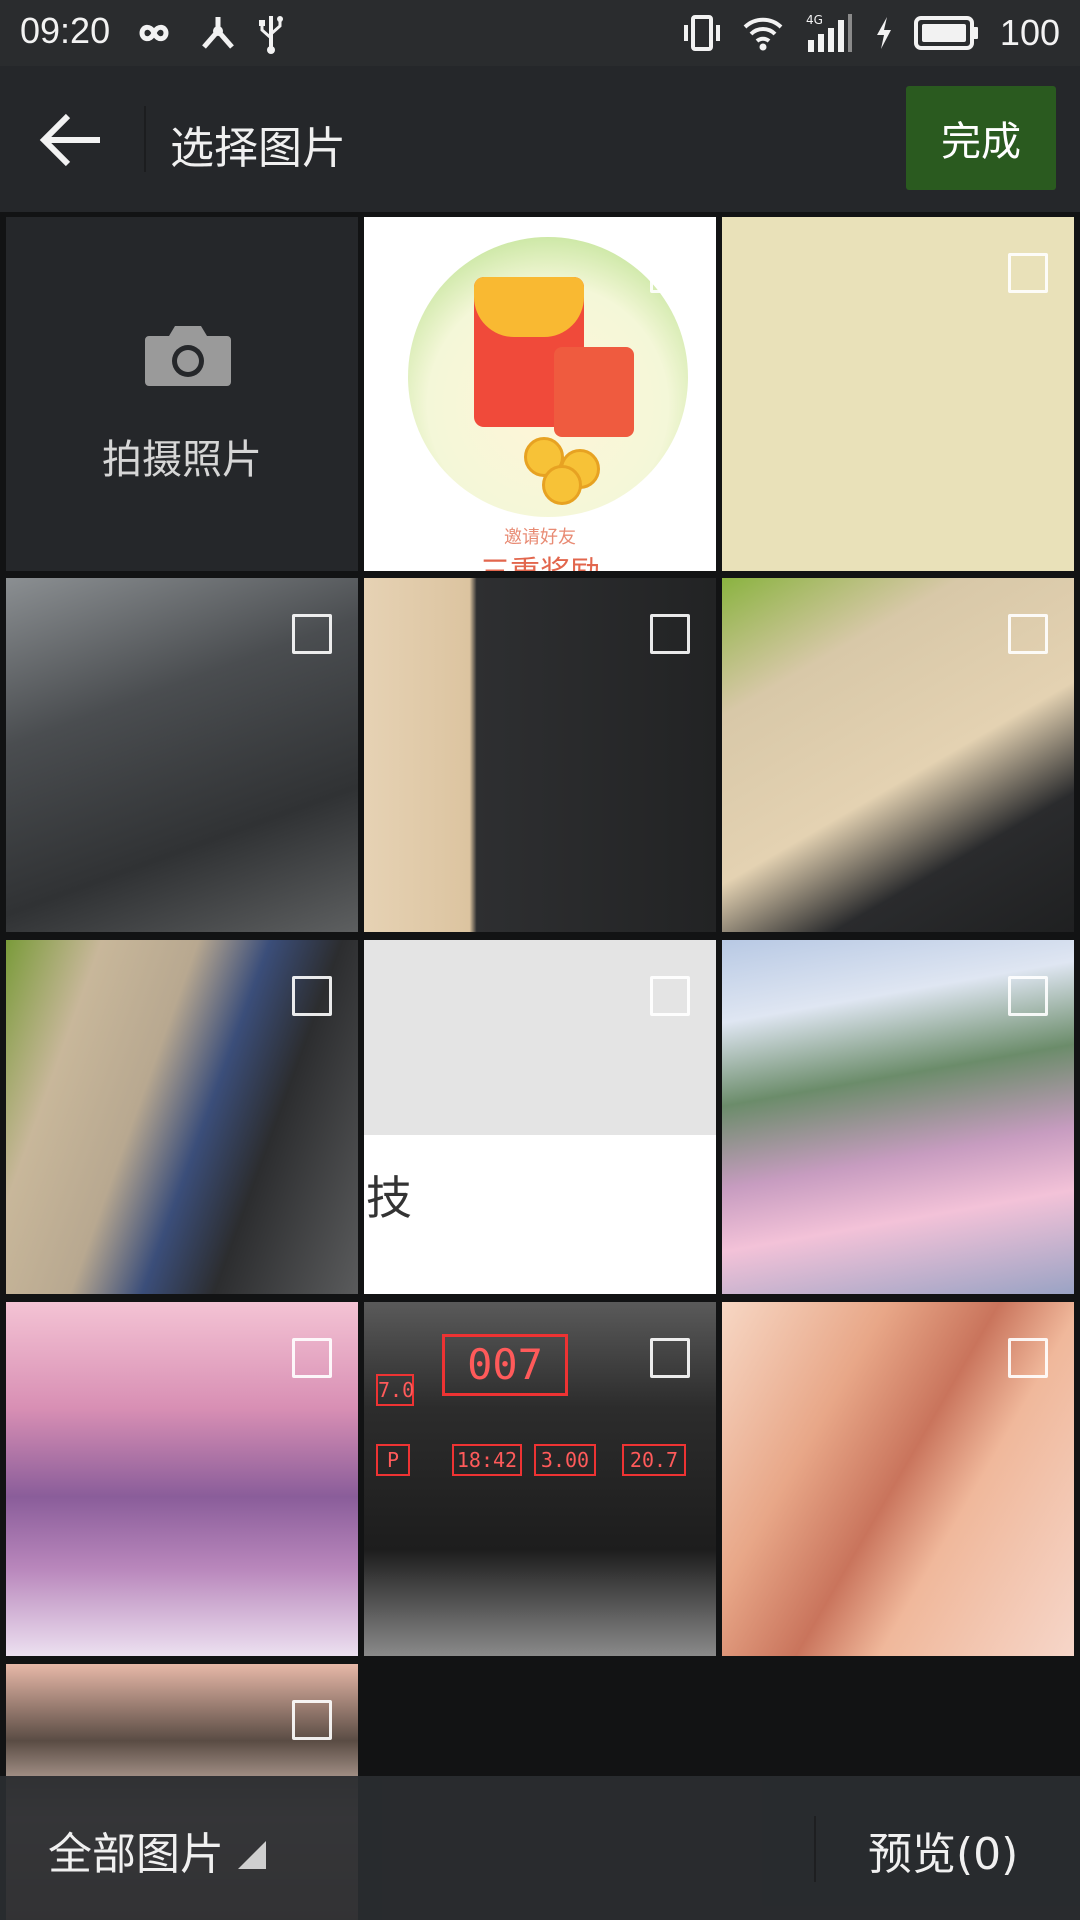  I want to click on treadmill-readout: 20.7, so click(654, 1460).